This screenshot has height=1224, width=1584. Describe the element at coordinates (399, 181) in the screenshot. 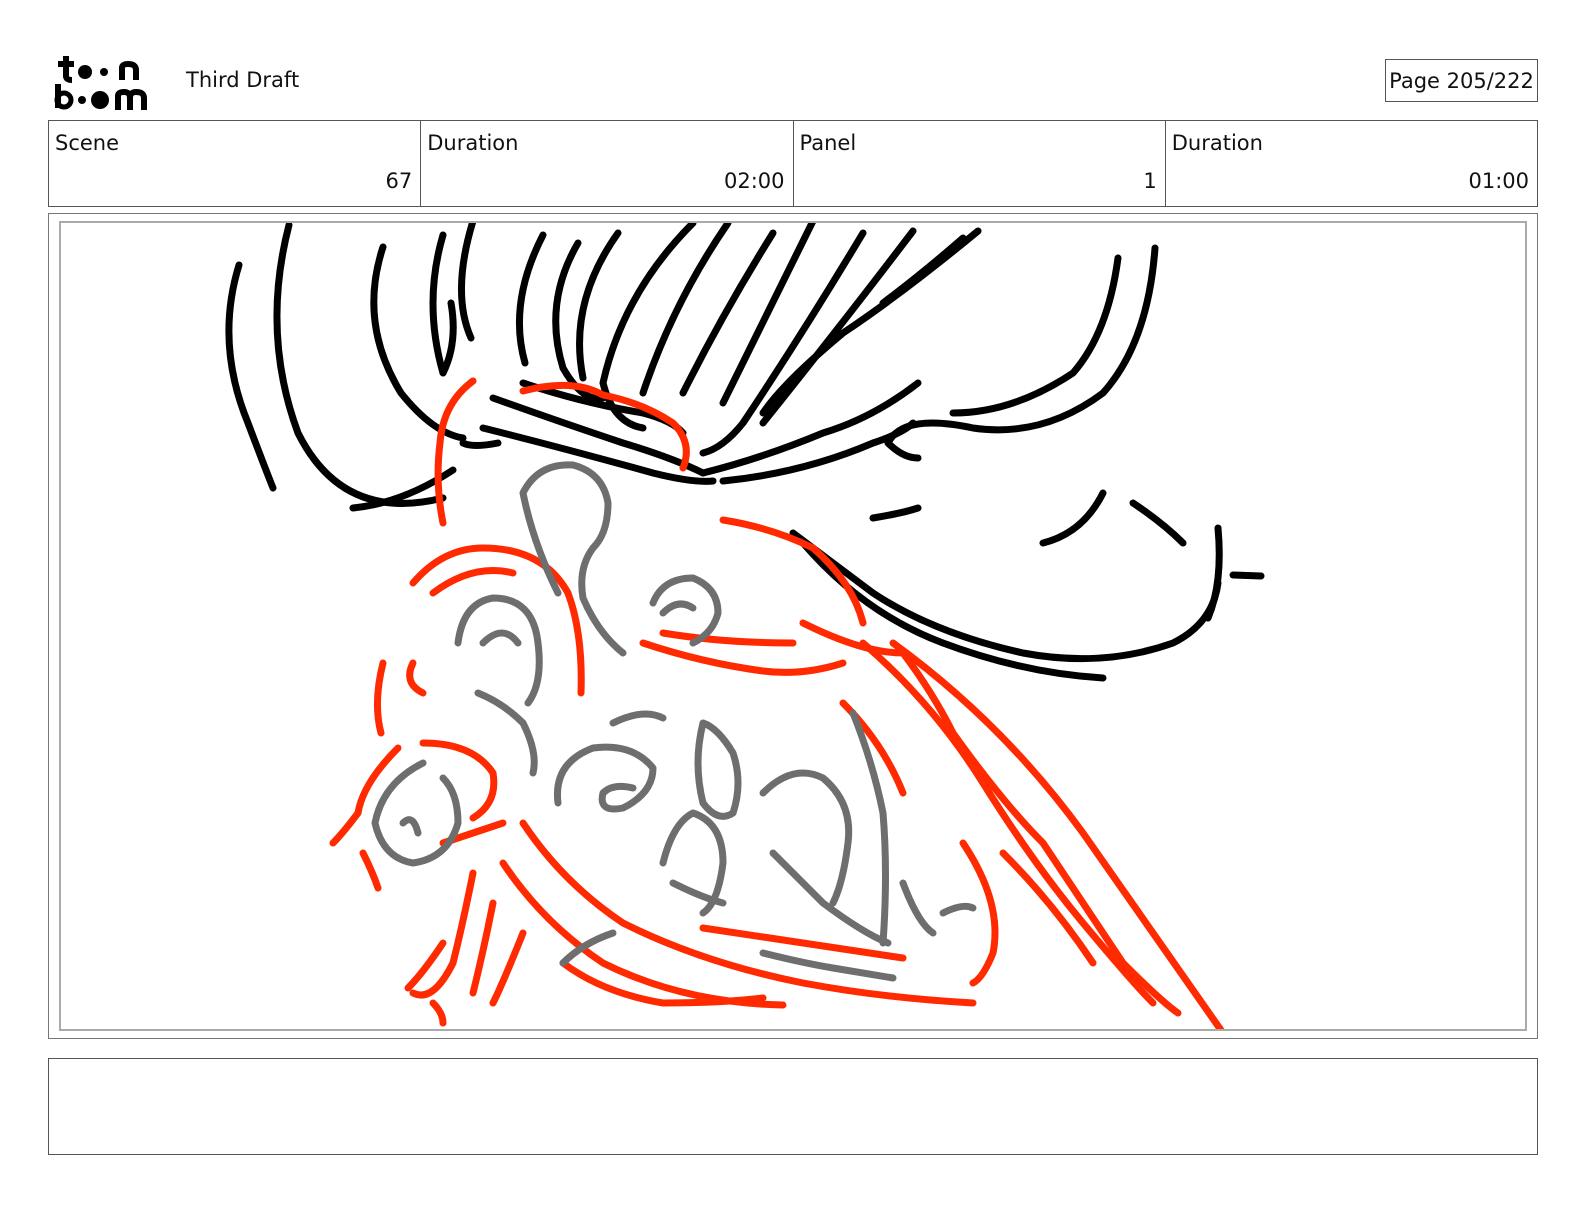

I see `scene-value: 67` at that location.